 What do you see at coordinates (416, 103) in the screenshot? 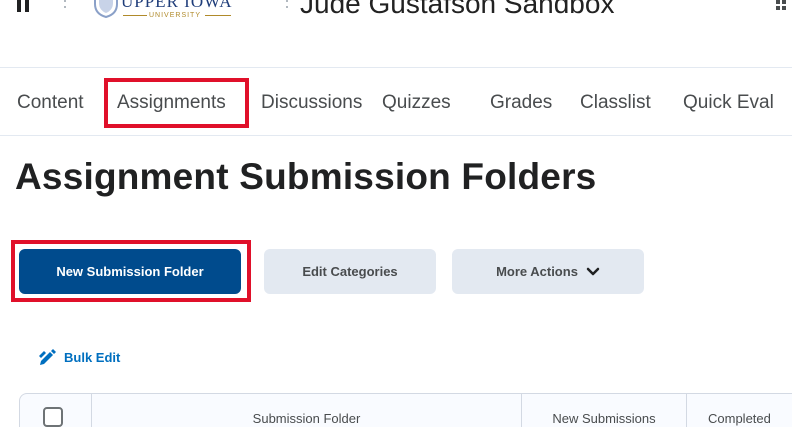
I see `nav-quizzes: Quizzes` at bounding box center [416, 103].